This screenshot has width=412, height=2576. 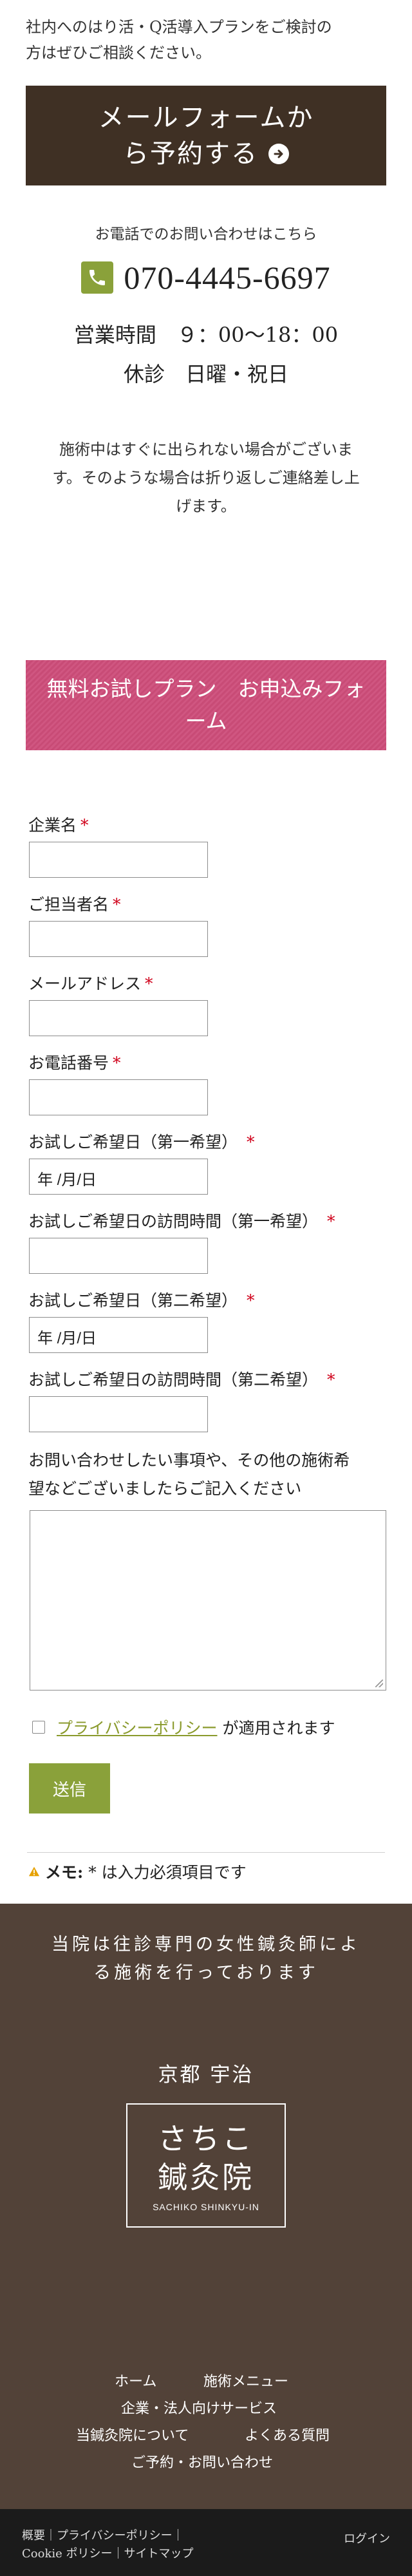 What do you see at coordinates (206, 2138) in the screenshot?
I see `logo-text: さちこ` at bounding box center [206, 2138].